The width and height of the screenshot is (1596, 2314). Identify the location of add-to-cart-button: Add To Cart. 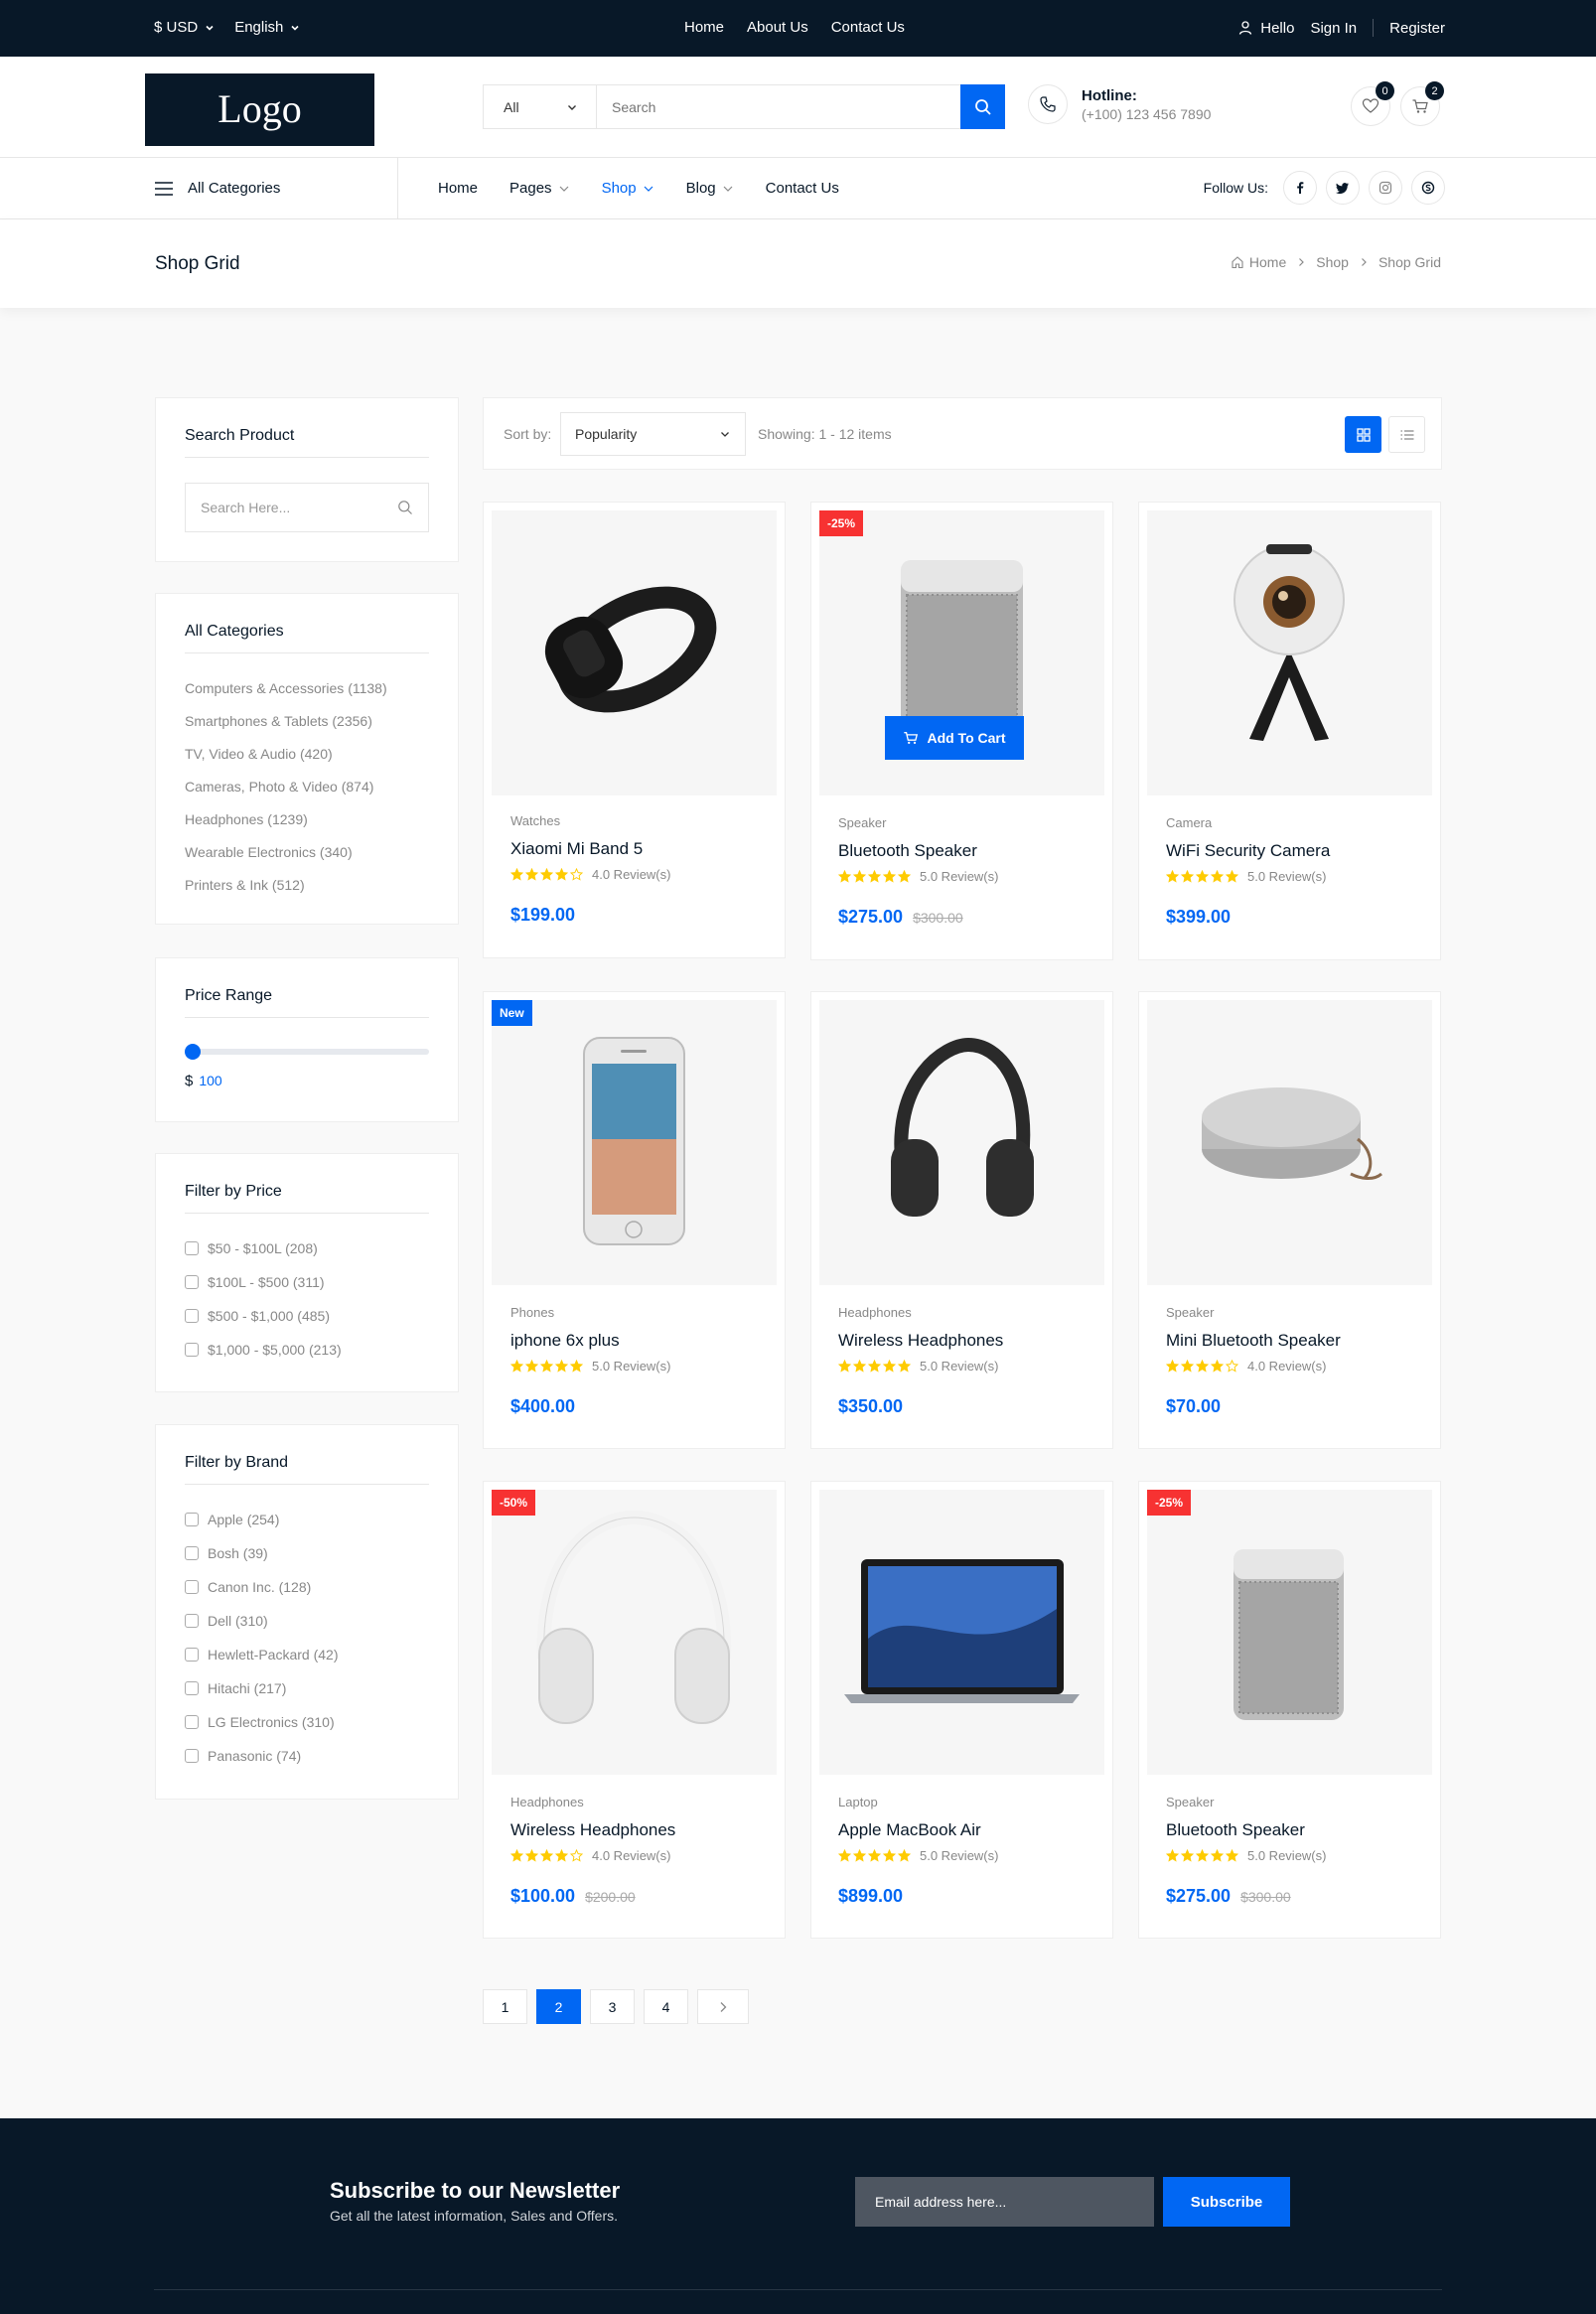
(955, 738).